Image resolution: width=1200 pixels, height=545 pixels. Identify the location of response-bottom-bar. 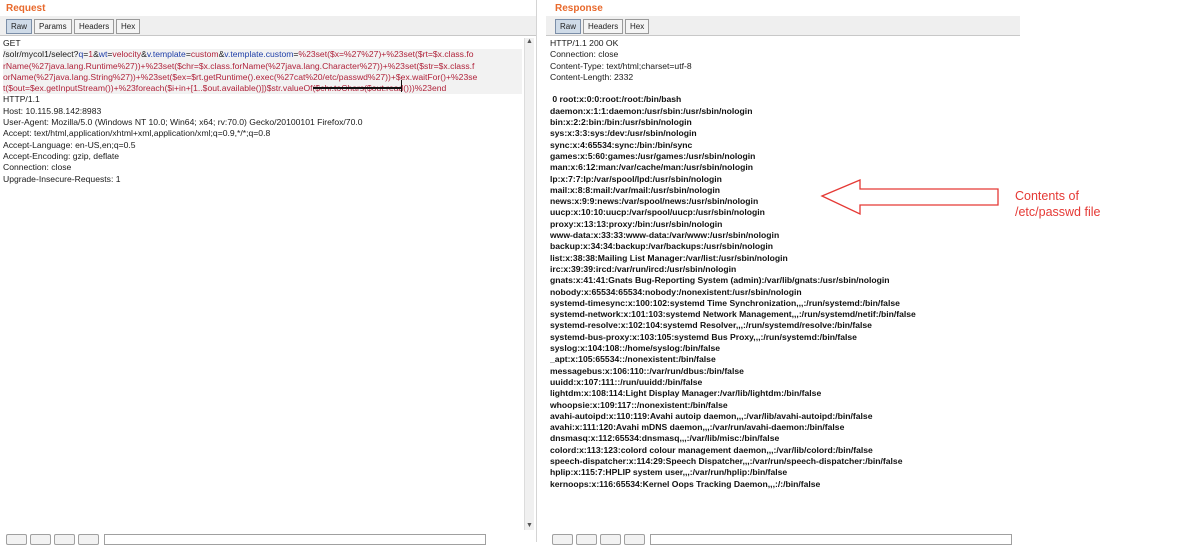
(783, 538).